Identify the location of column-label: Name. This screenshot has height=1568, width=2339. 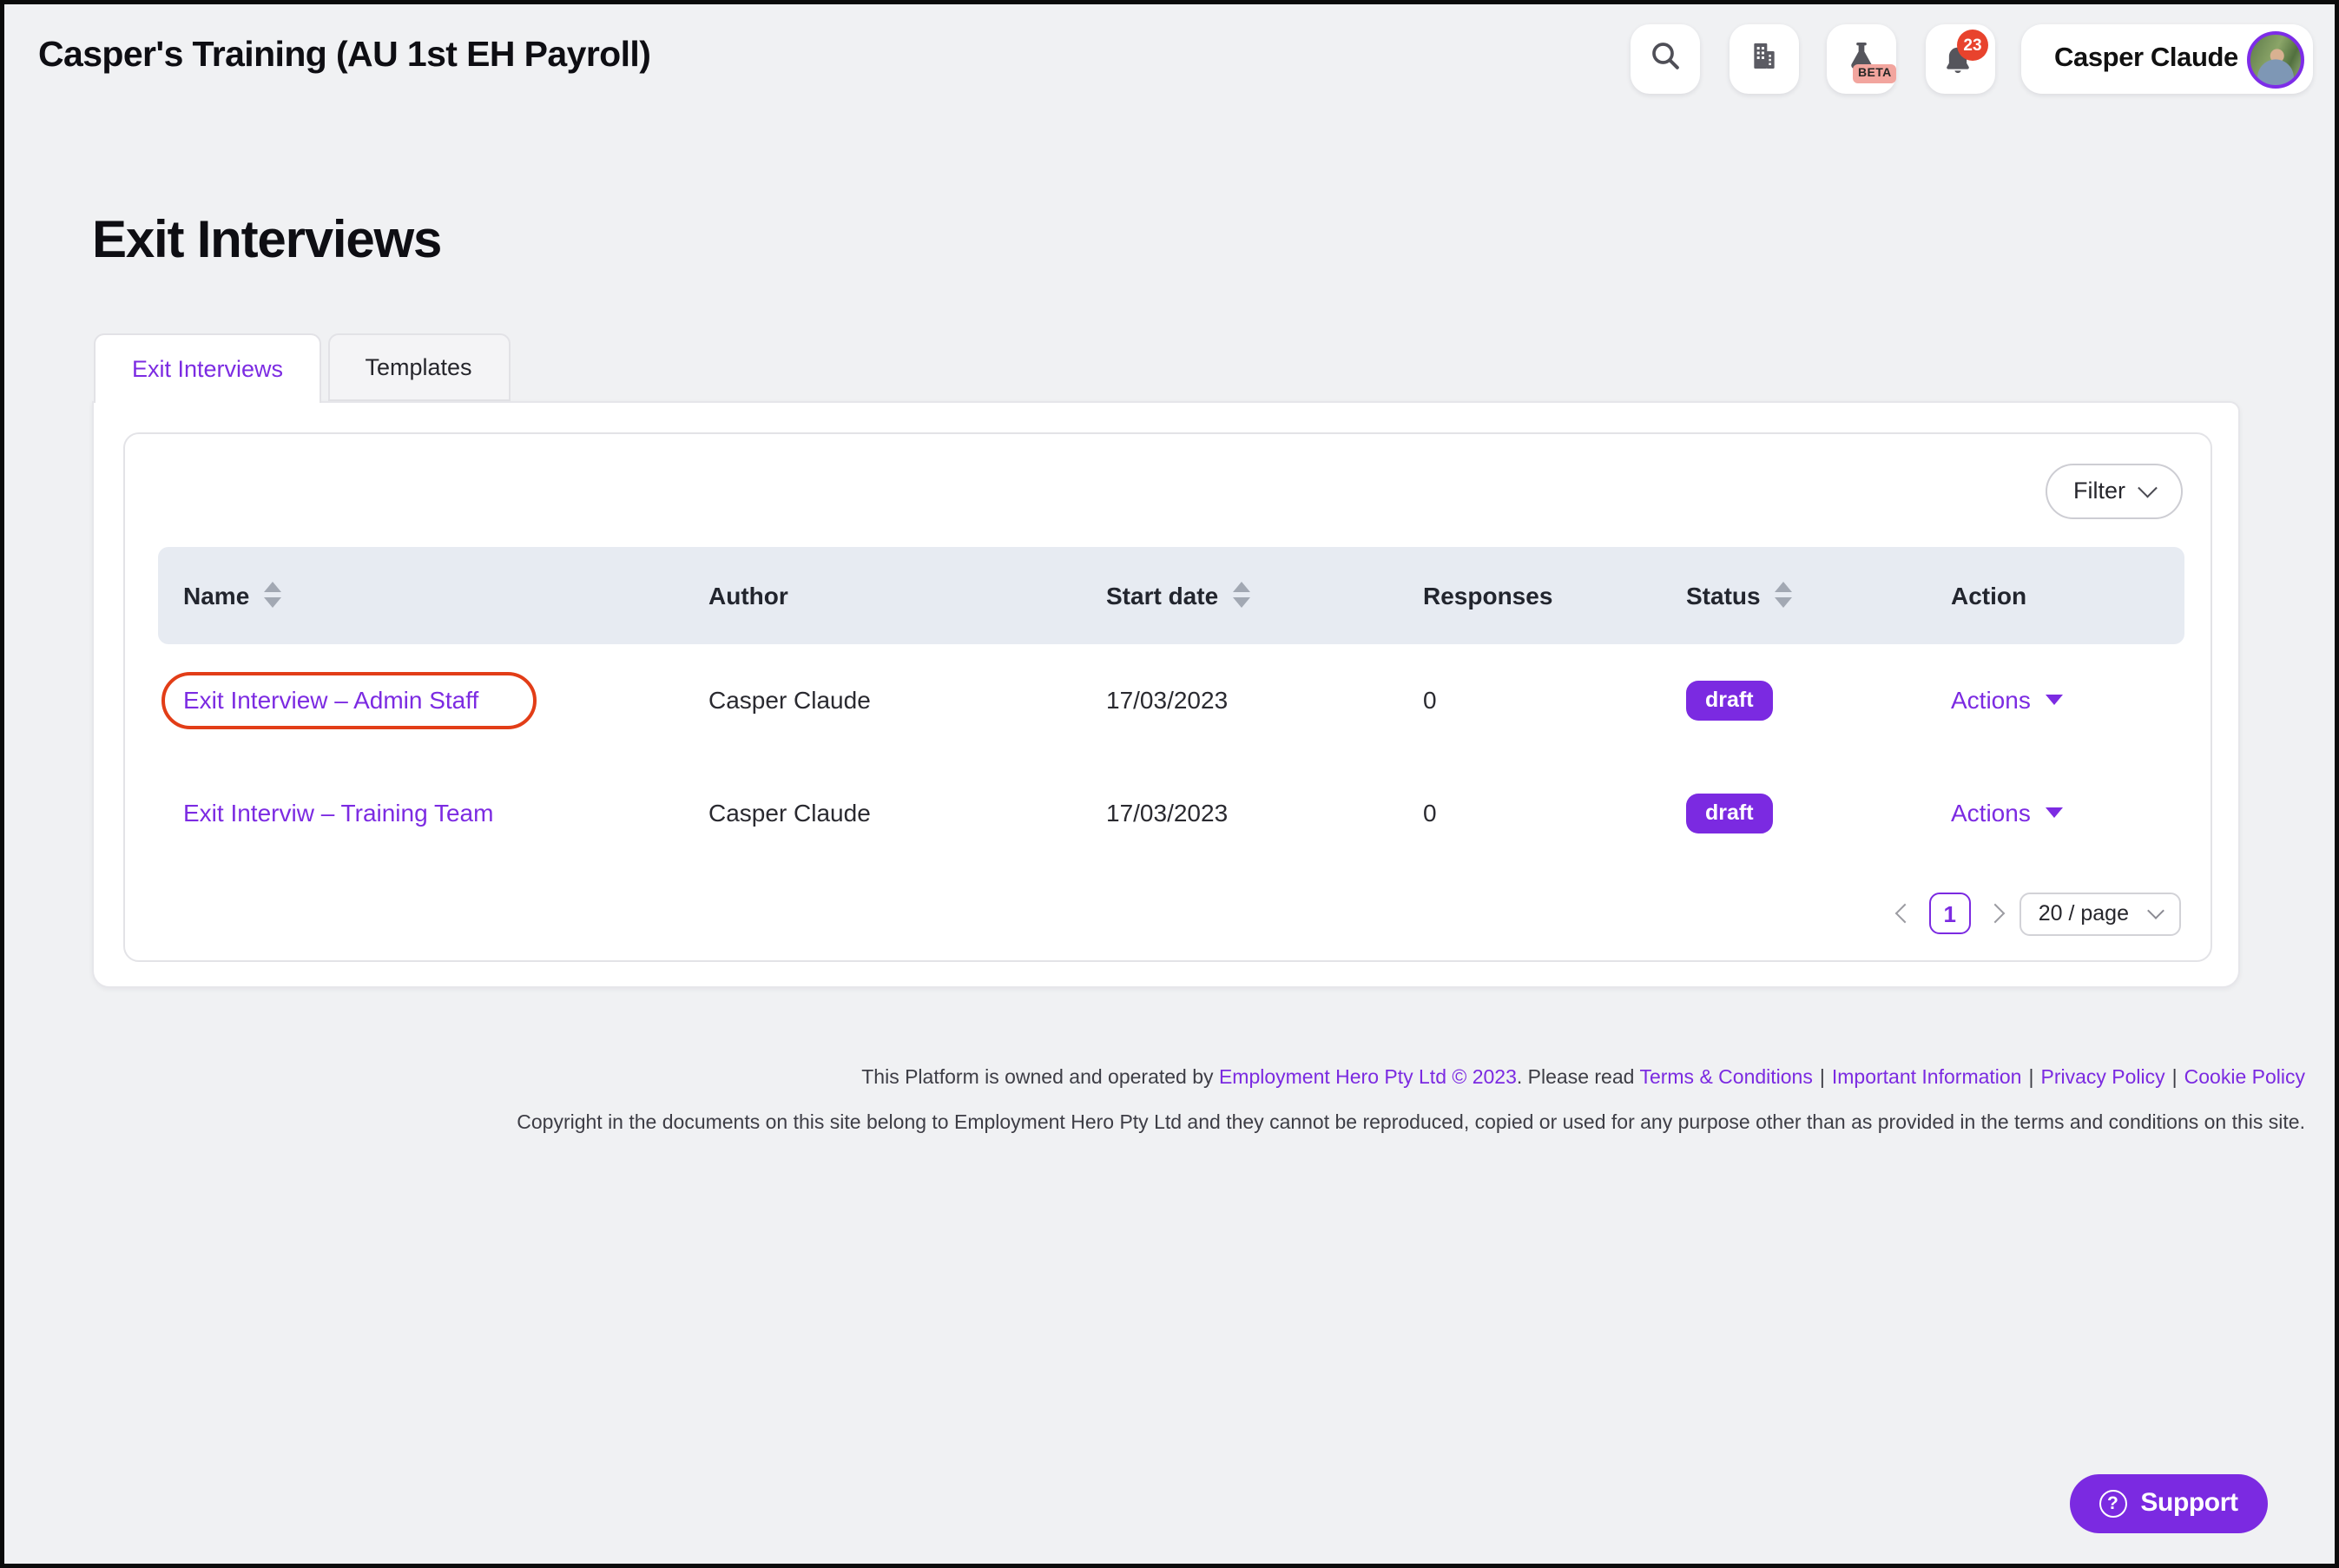
(216, 595).